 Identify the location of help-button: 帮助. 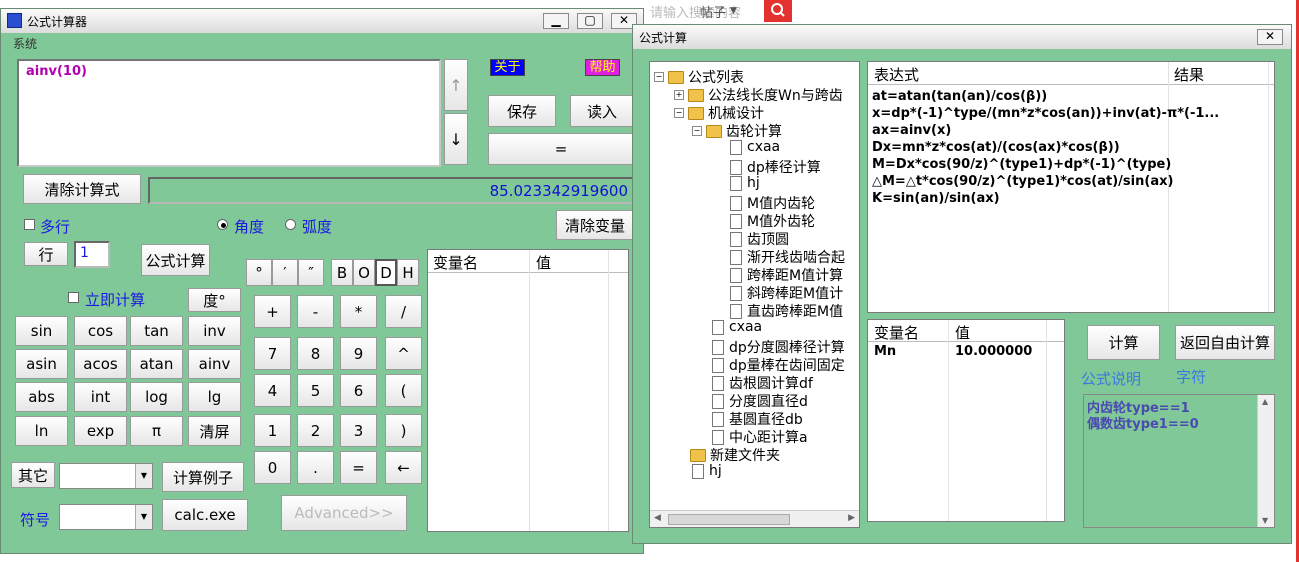
(602, 67).